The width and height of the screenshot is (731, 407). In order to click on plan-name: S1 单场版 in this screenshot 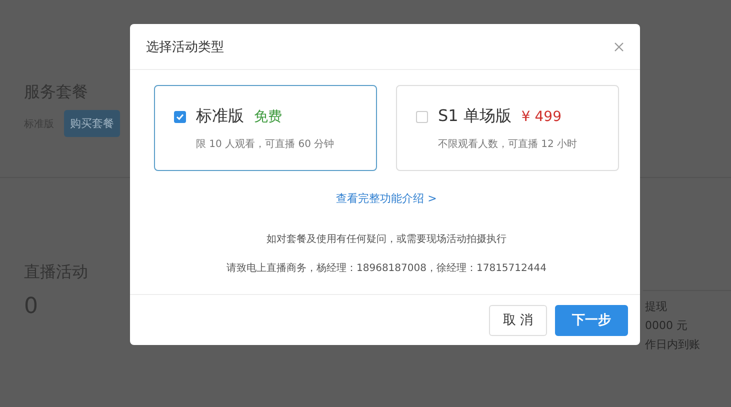, I will do `click(475, 116)`.